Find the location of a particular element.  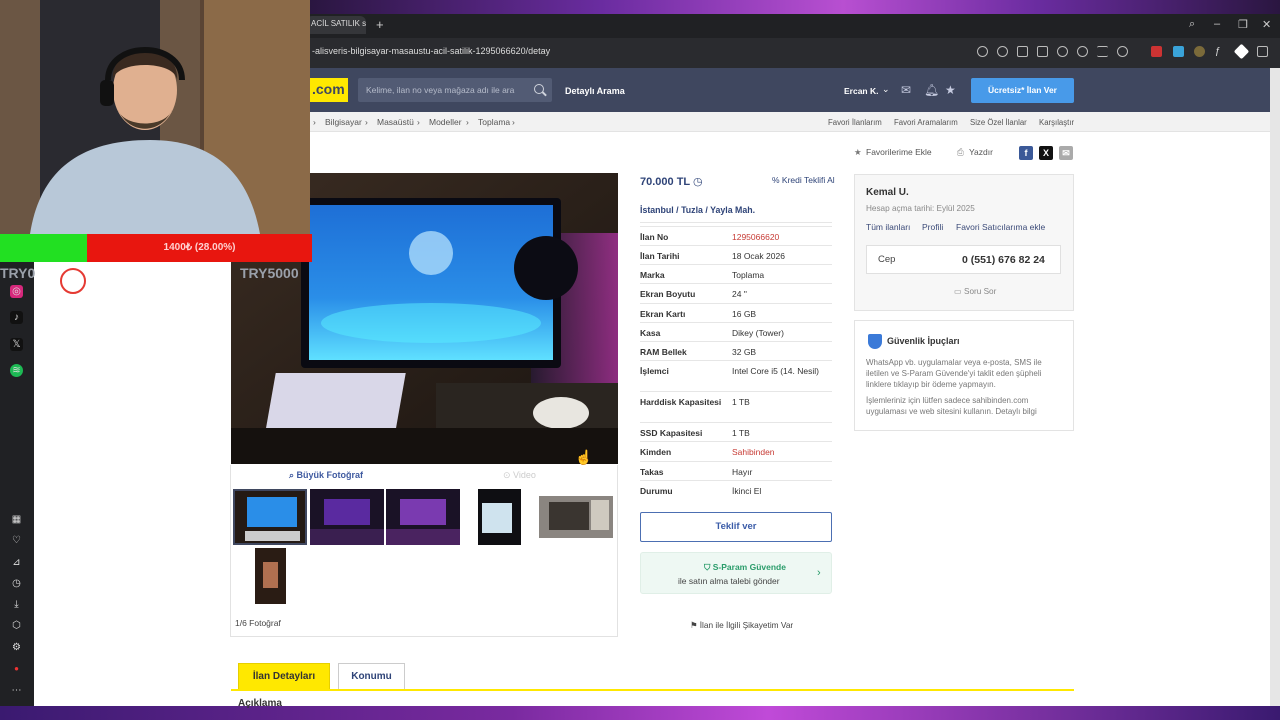

search-tabs-icon: ⌕ is located at coordinates (1192, 24).